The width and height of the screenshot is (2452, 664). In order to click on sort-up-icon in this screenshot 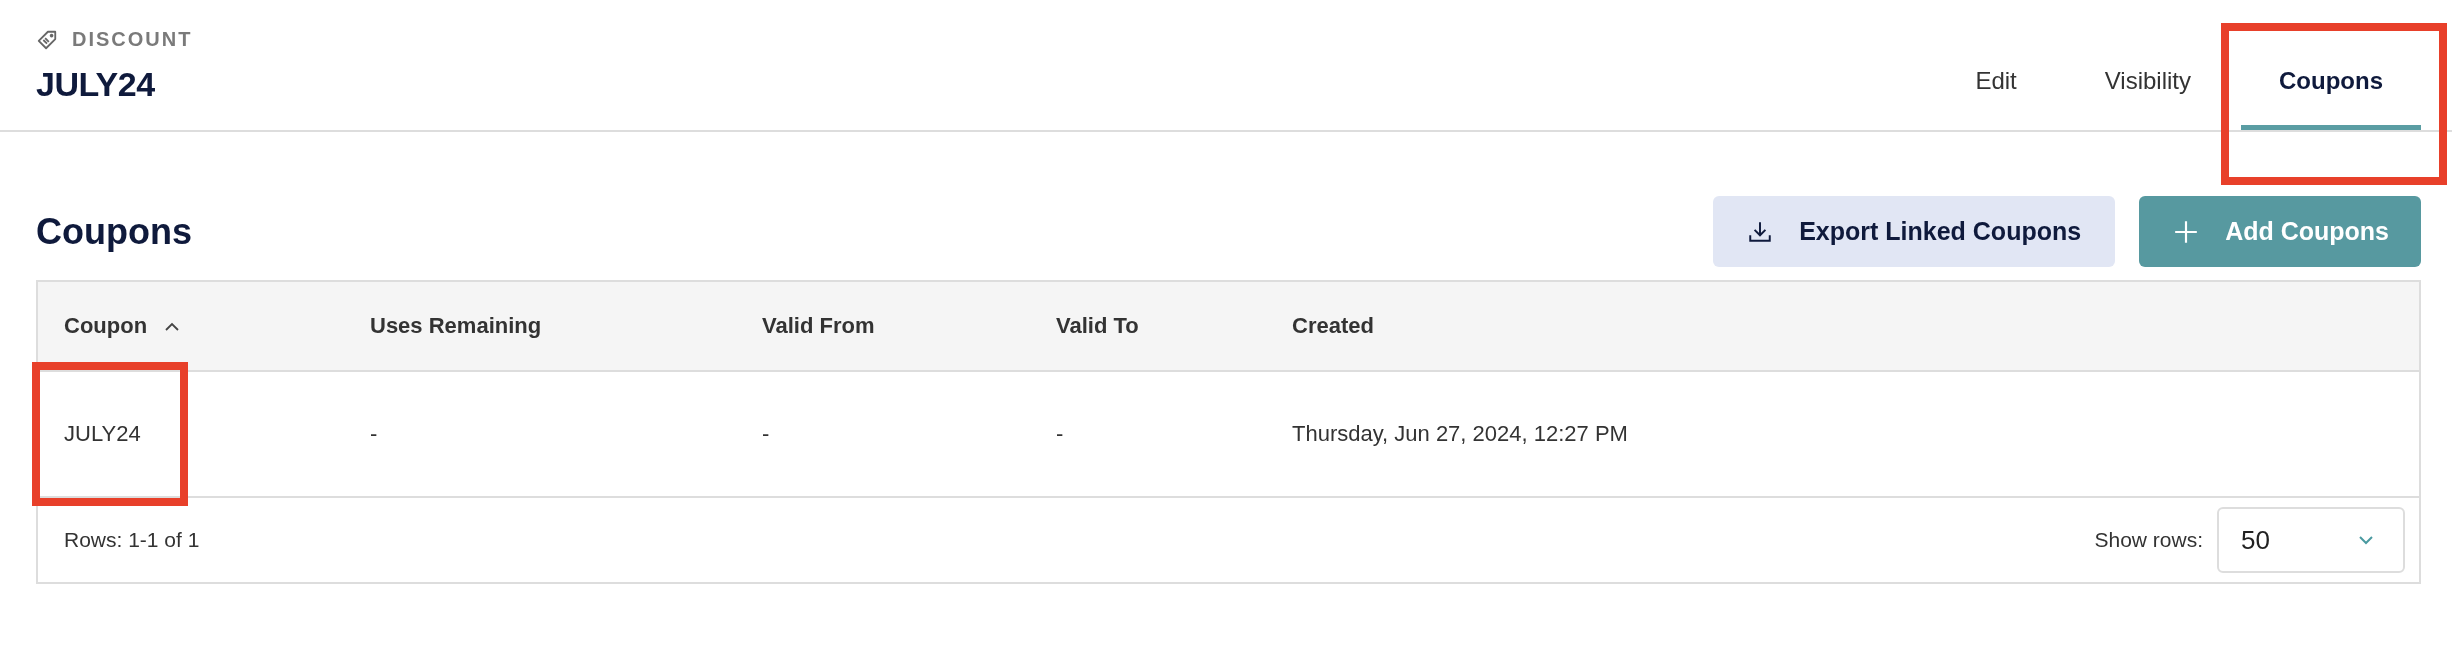, I will do `click(172, 326)`.